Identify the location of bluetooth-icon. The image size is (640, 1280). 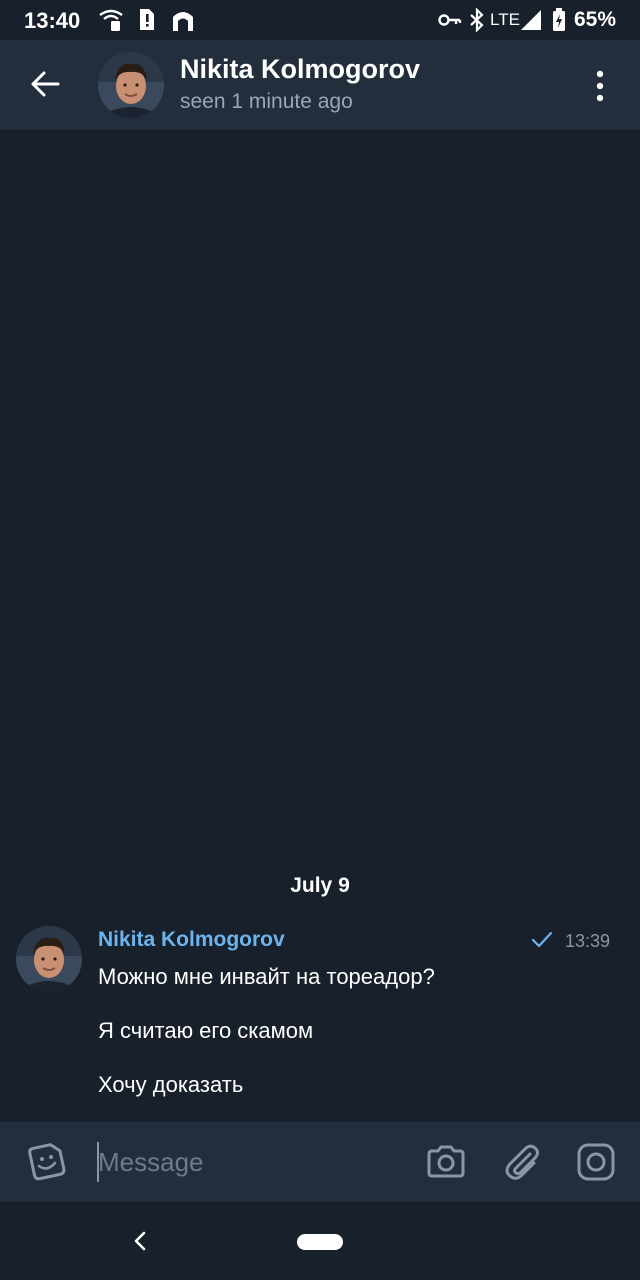
(477, 20).